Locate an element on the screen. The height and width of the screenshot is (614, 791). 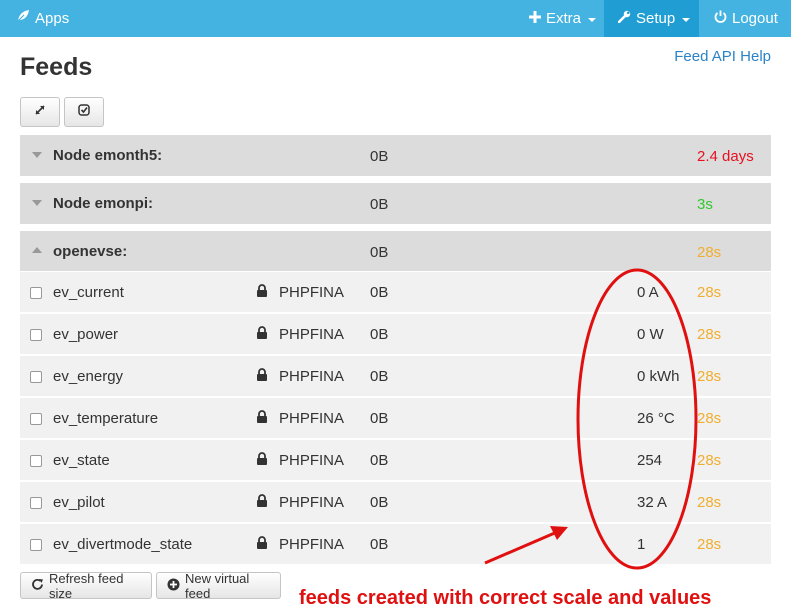
feed-row: ev_divertmode_state PHPFINA 0B 1 28s is located at coordinates (395, 543).